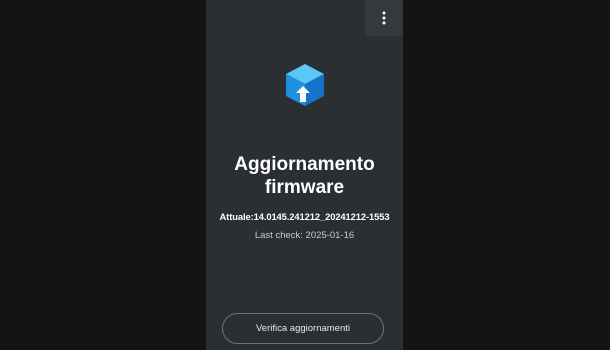 Image resolution: width=610 pixels, height=350 pixels. I want to click on more-vert-icon, so click(384, 18).